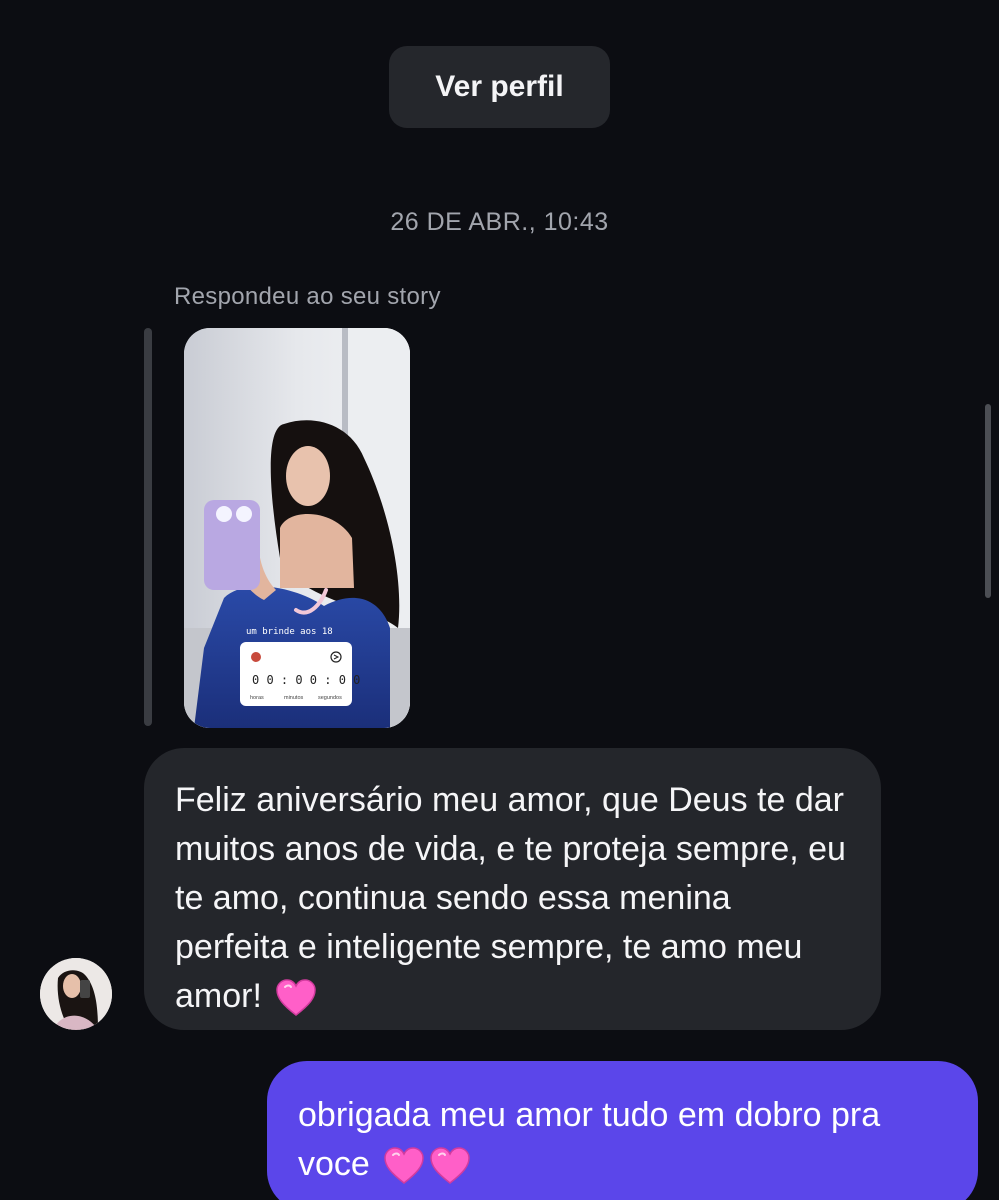 This screenshot has height=1200, width=999. Describe the element at coordinates (499, 222) in the screenshot. I see `message-timestamp: 26 DE ABR., 10:43` at that location.